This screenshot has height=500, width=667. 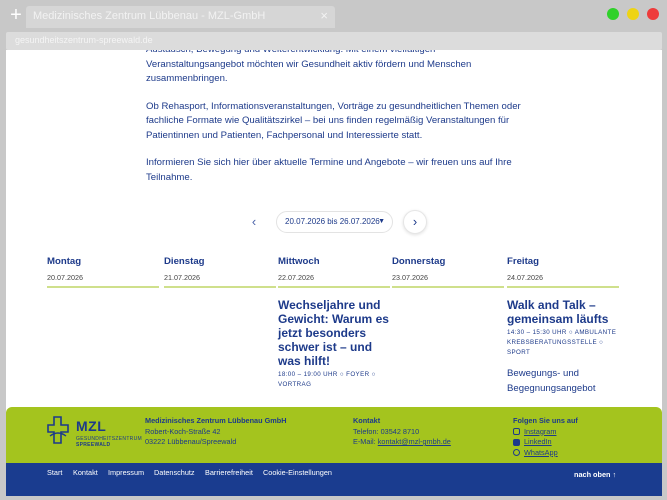 I want to click on footer-link-datenschutz: Datenschutz, so click(x=174, y=472).